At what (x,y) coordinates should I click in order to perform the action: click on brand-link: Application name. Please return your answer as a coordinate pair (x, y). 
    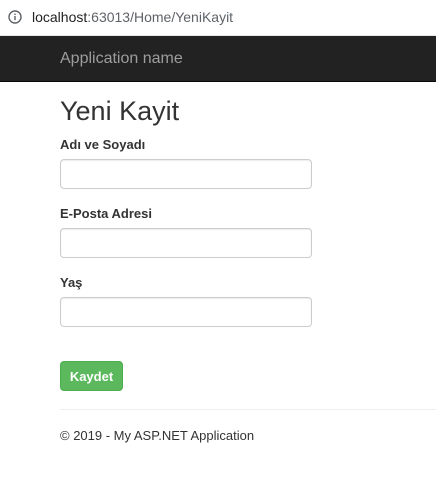
    Looking at the image, I should click on (121, 59).